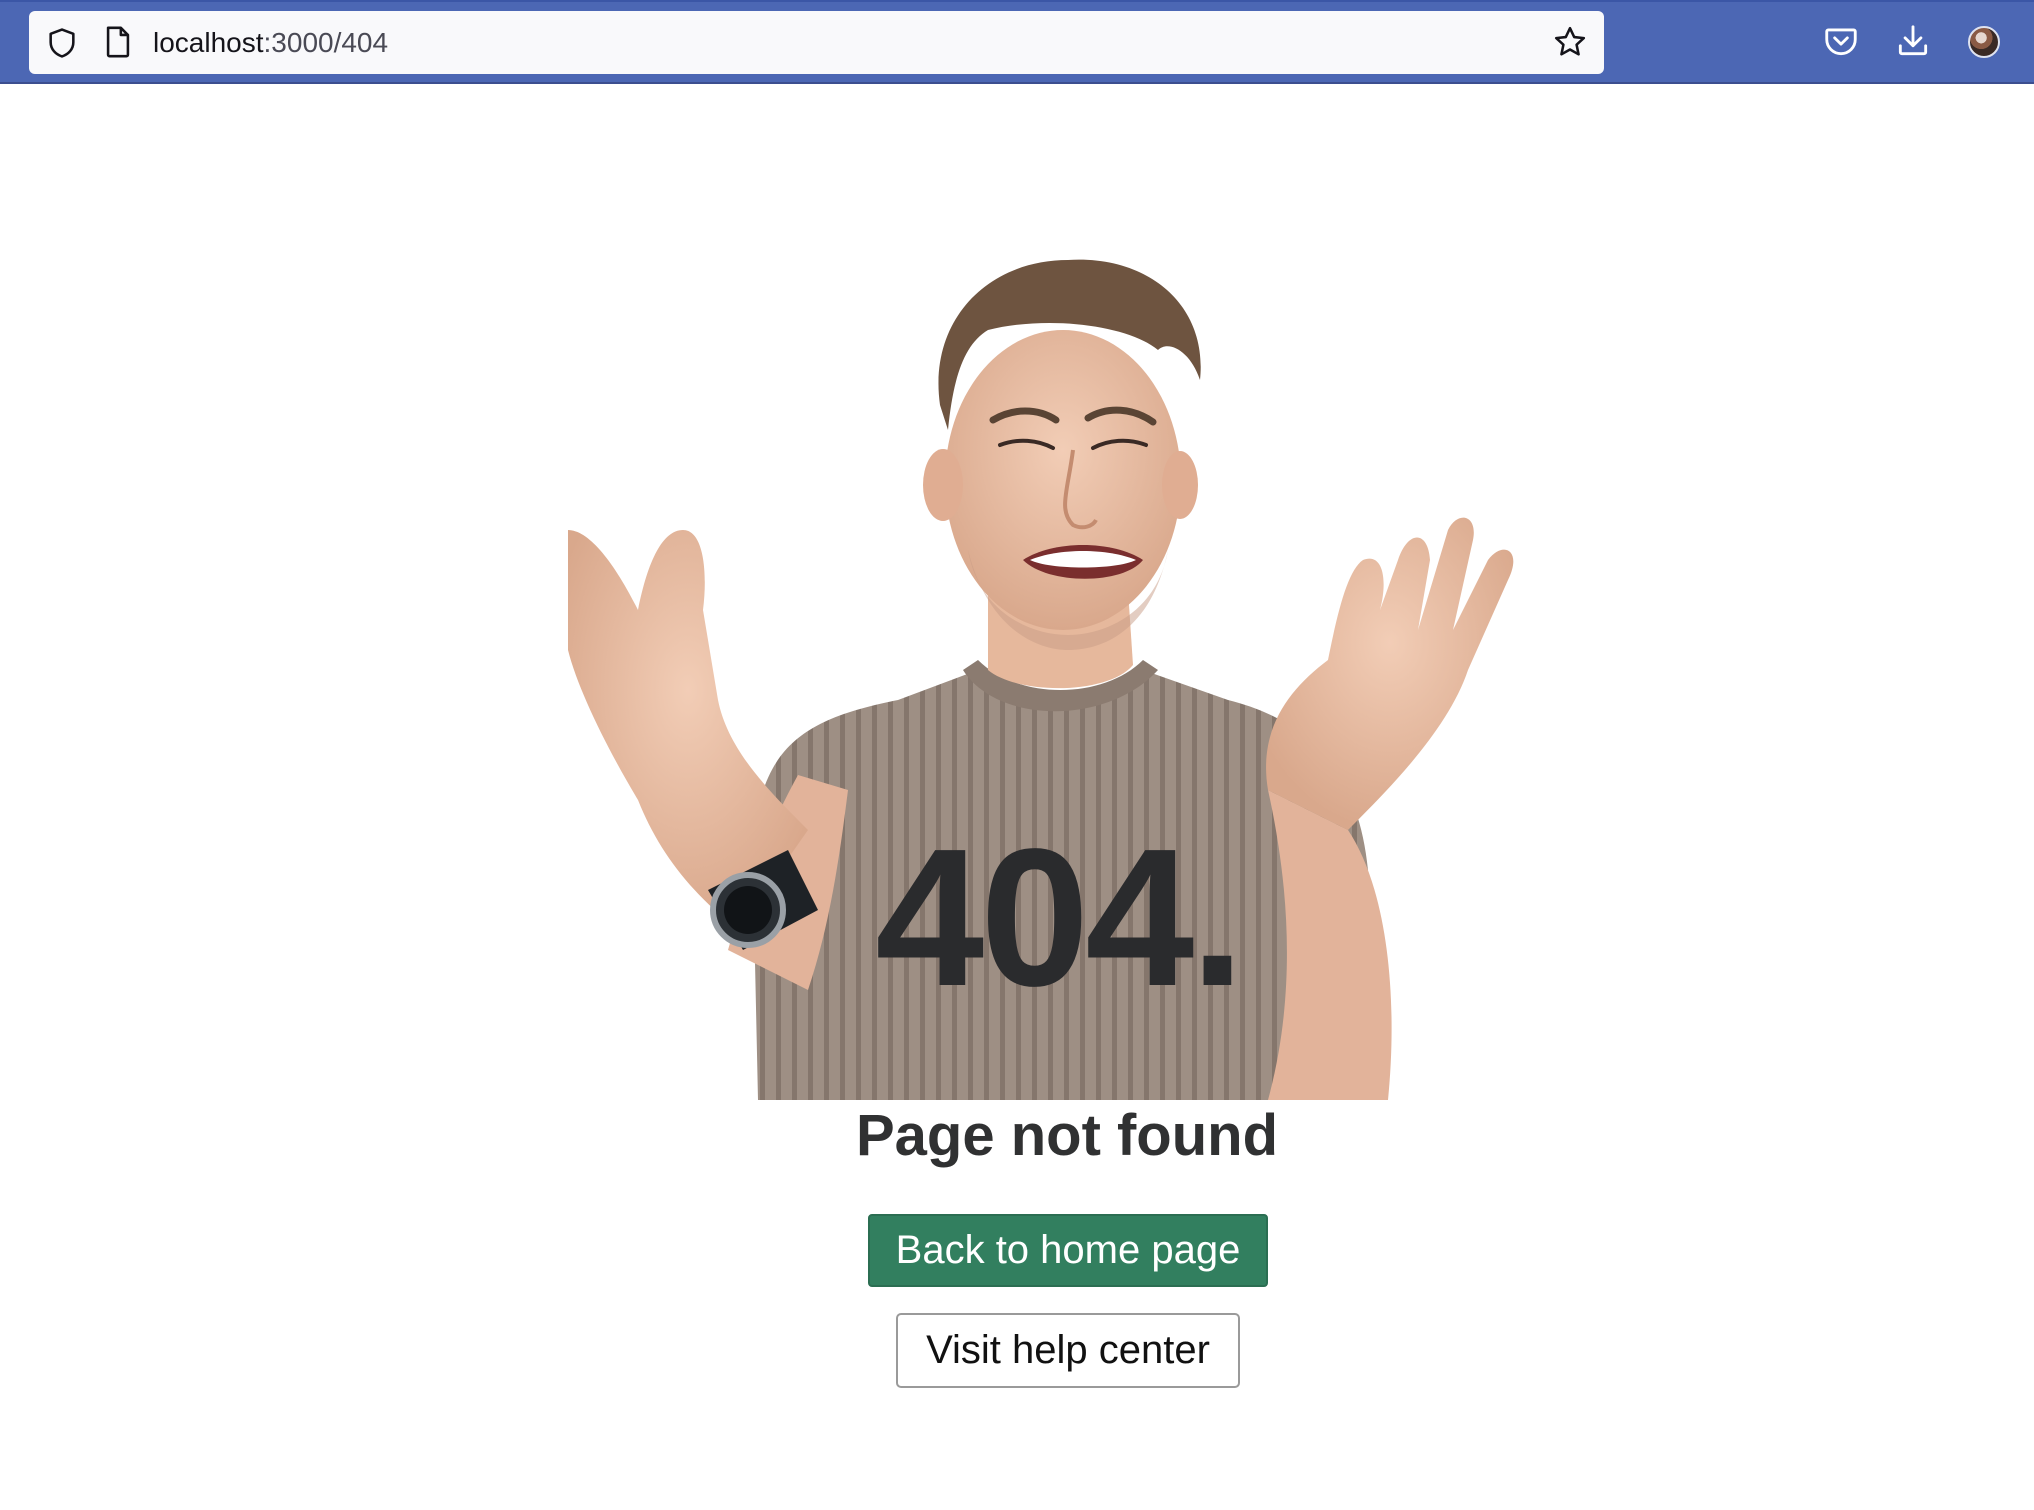 The image size is (2034, 1510). What do you see at coordinates (1913, 41) in the screenshot?
I see `download-icon` at bounding box center [1913, 41].